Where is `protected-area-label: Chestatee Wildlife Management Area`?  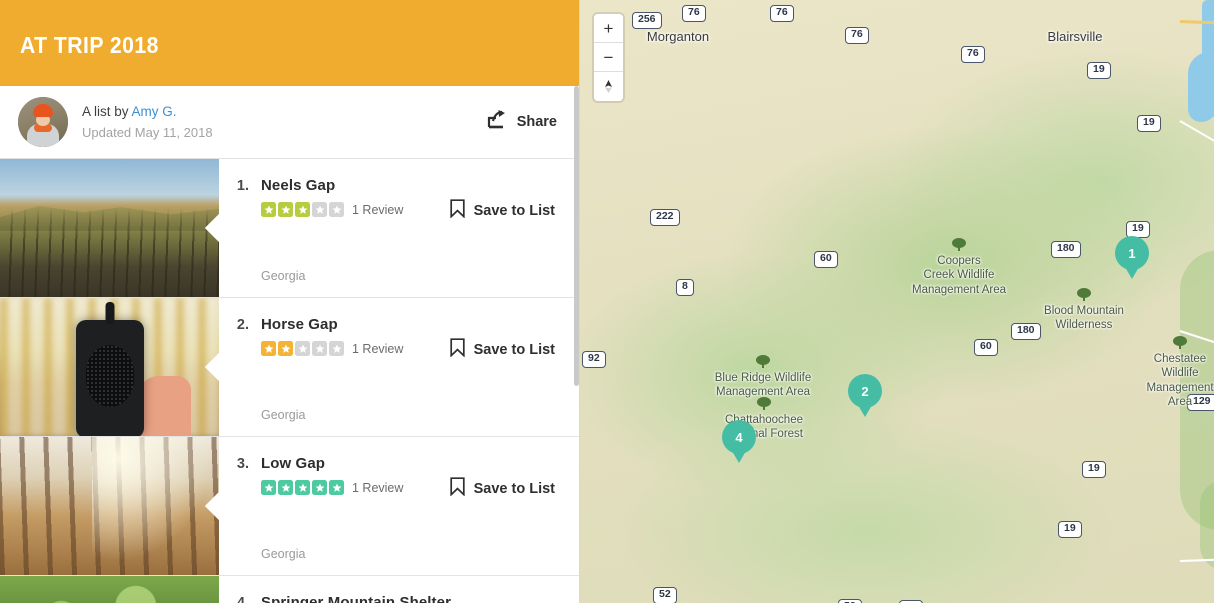
protected-area-label: Chestatee Wildlife Management Area is located at coordinates (1180, 381).